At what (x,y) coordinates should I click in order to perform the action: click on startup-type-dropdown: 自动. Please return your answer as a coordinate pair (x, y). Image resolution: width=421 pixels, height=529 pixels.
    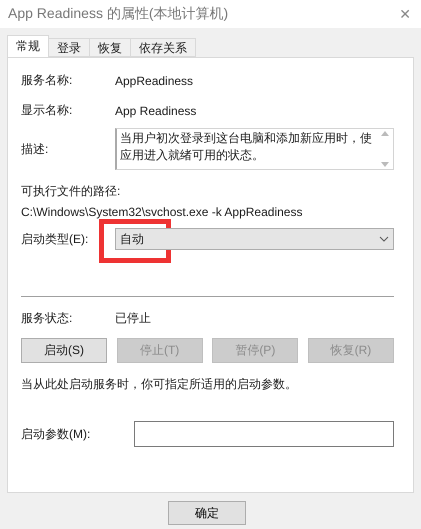
    Looking at the image, I should click on (254, 239).